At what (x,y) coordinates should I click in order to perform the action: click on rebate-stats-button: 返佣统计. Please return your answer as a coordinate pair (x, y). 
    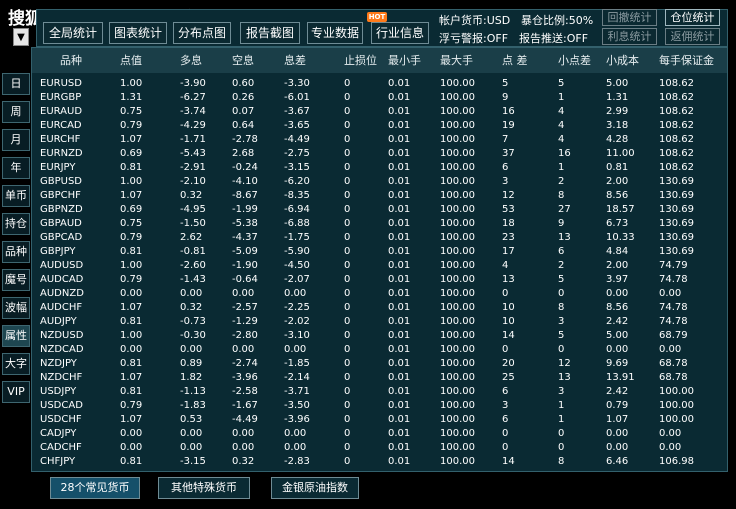
    Looking at the image, I should click on (692, 36).